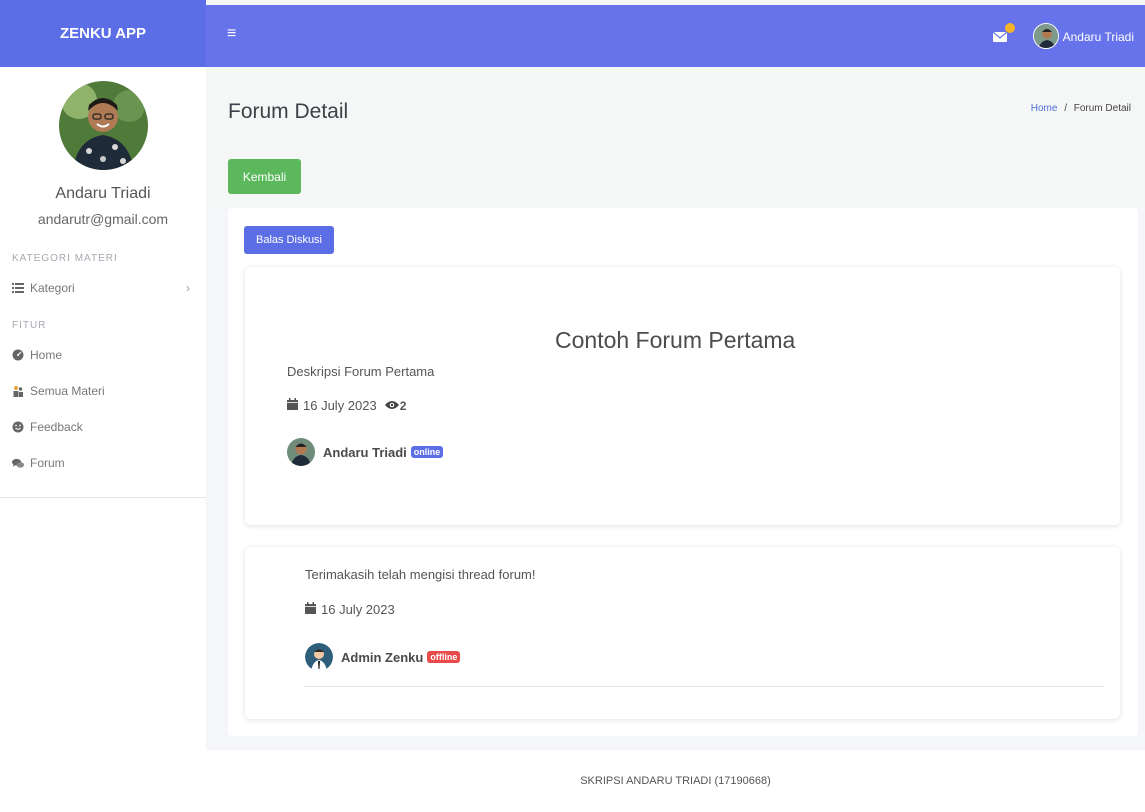 This screenshot has height=812, width=1145. I want to click on reply-text: Terimakasih telah mengisi thread forum!, so click(420, 574).